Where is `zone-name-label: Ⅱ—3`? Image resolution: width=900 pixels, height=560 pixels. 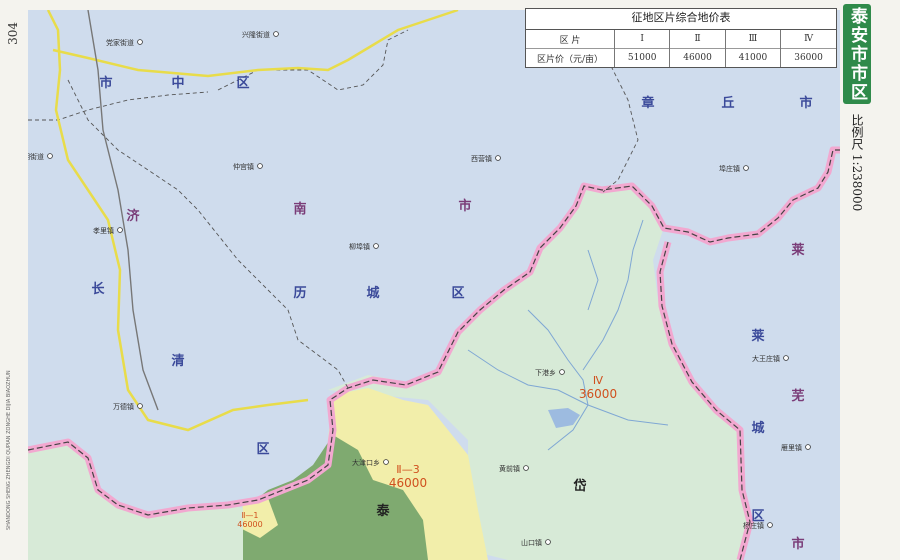 zone-name-label: Ⅱ—3 is located at coordinates (407, 469).